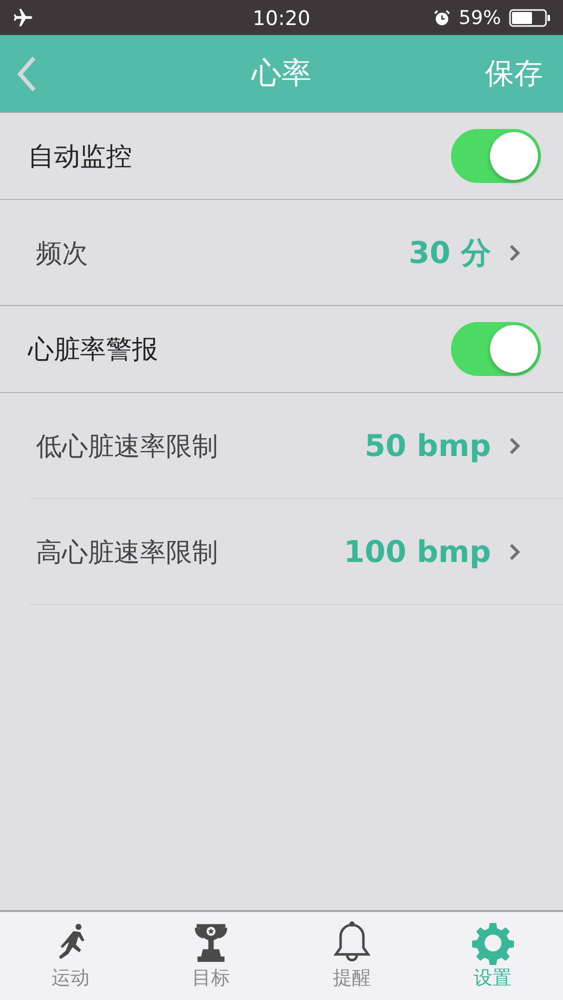  What do you see at coordinates (281, 253) in the screenshot?
I see `settings-row: 频次 30 分` at bounding box center [281, 253].